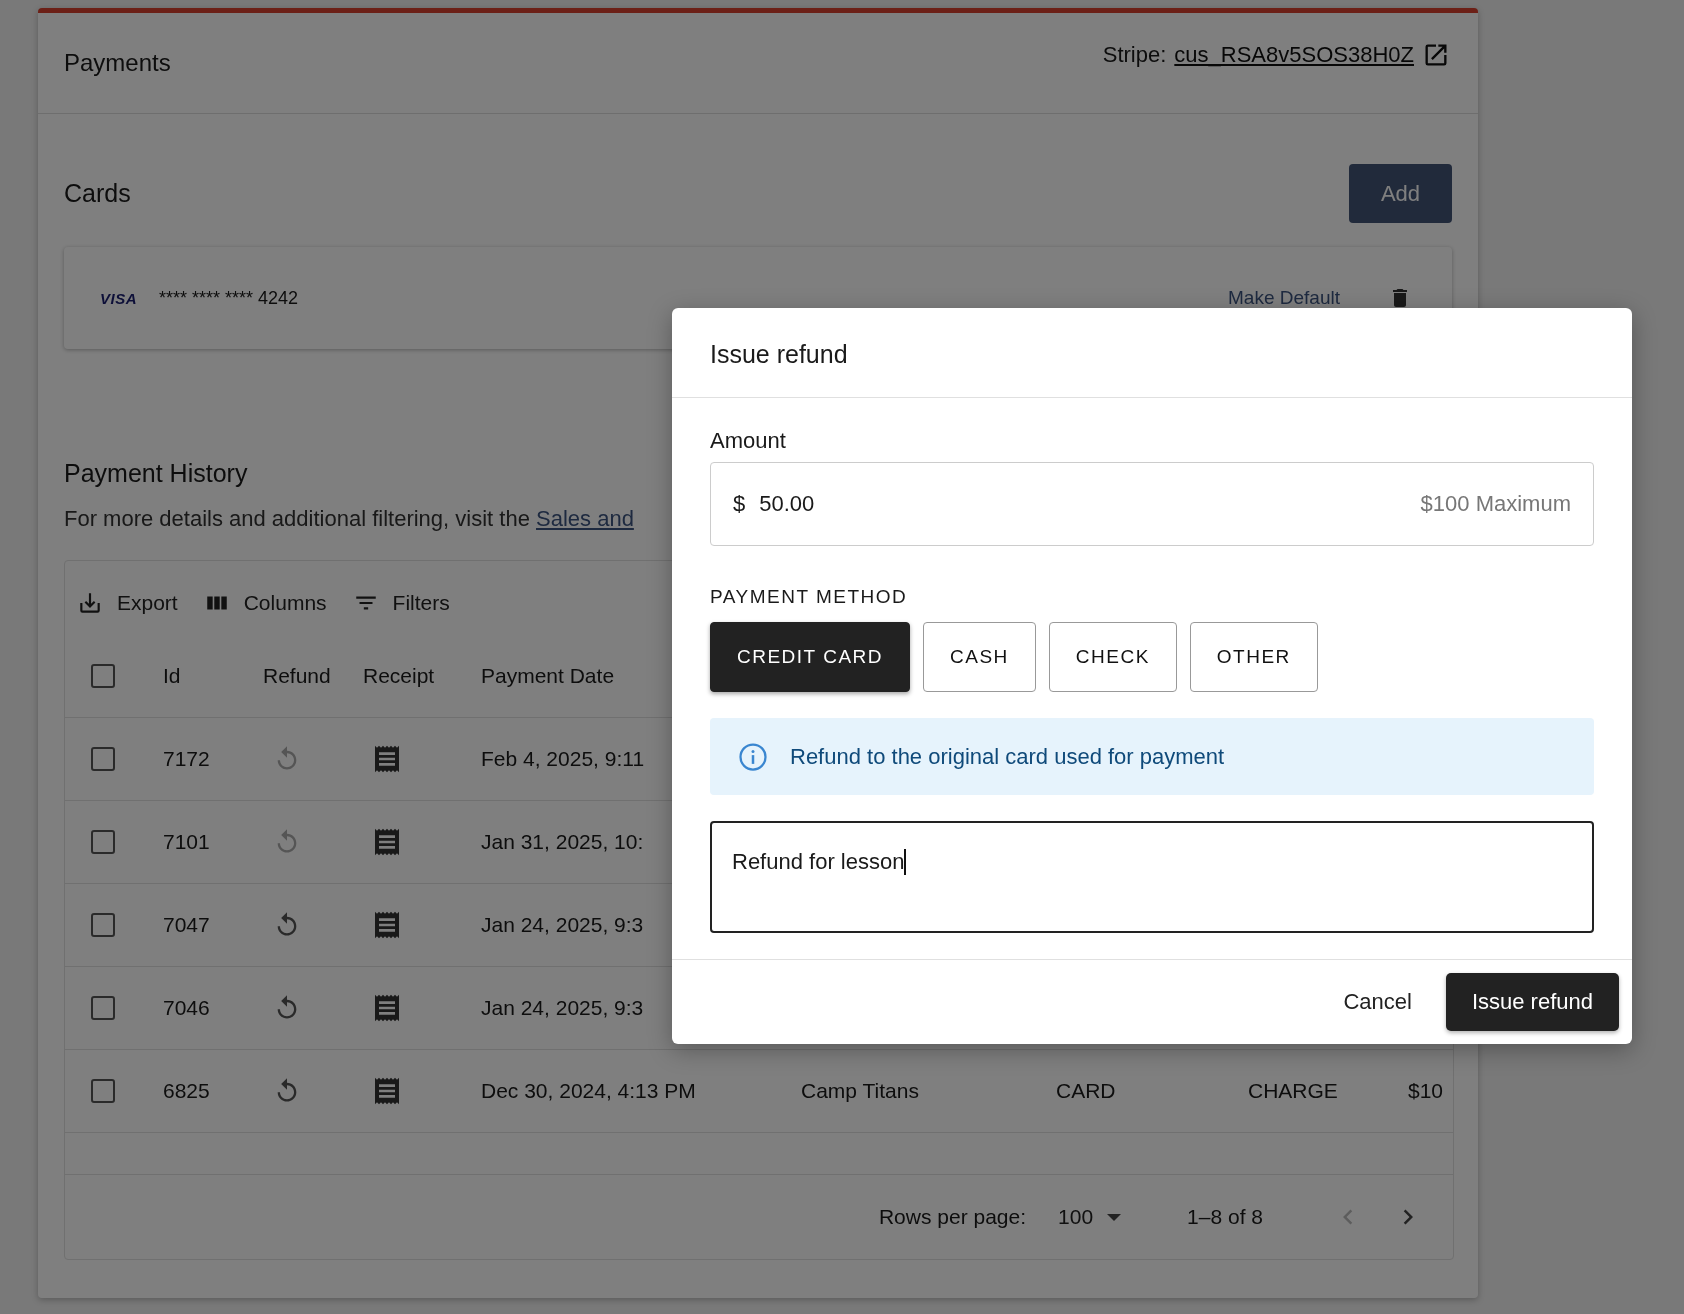  Describe the element at coordinates (562, 842) in the screenshot. I see `table-cell: Jan 31, 2025, 10:` at that location.